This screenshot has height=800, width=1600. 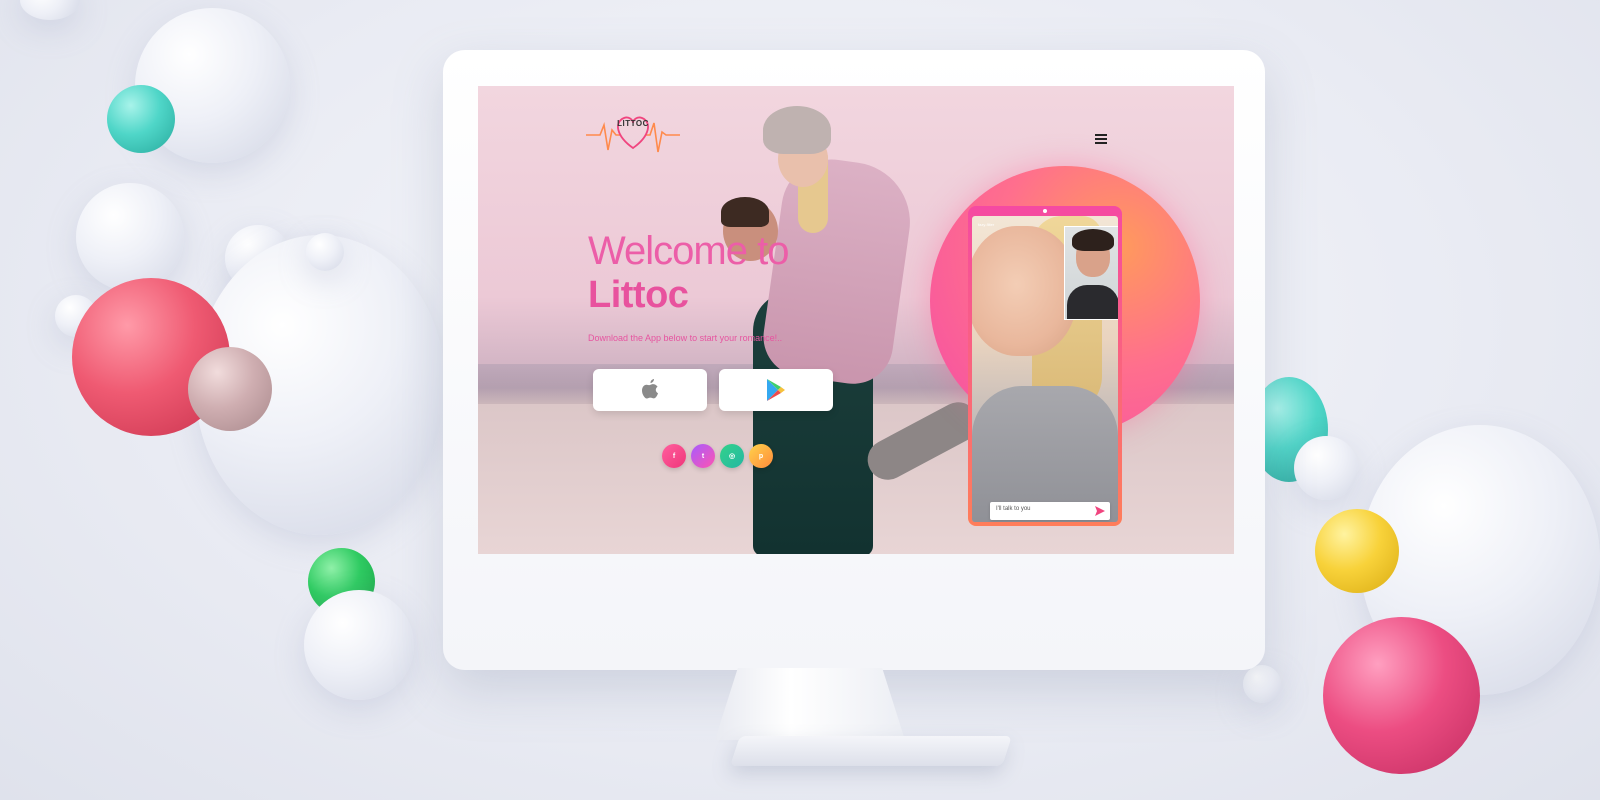 What do you see at coordinates (1091, 273) in the screenshot?
I see `self-video-thumbnail` at bounding box center [1091, 273].